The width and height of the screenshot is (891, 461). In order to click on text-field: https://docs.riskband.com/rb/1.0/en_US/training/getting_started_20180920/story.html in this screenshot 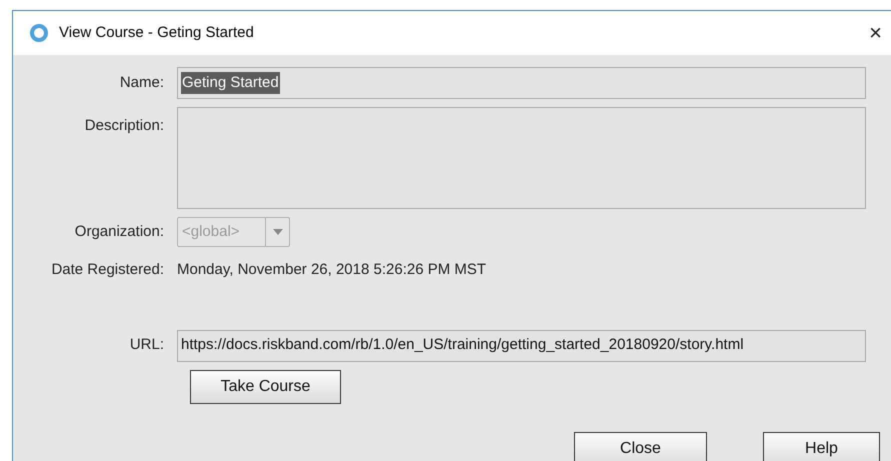, I will do `click(521, 346)`.